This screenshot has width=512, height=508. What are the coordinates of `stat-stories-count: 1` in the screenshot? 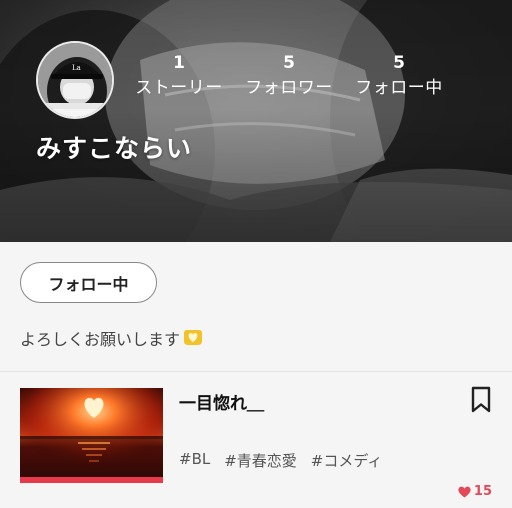 It's located at (179, 63).